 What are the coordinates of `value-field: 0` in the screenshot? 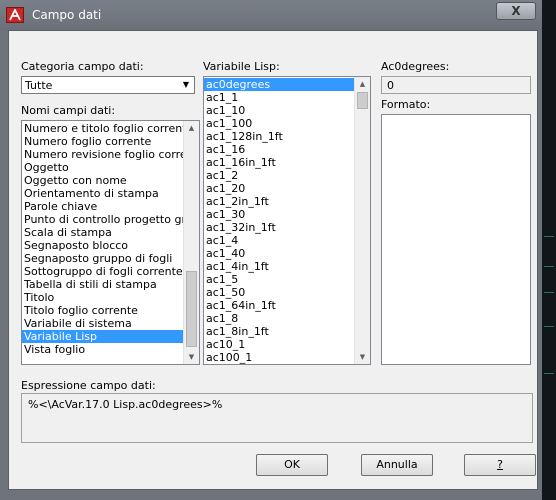 It's located at (456, 85).